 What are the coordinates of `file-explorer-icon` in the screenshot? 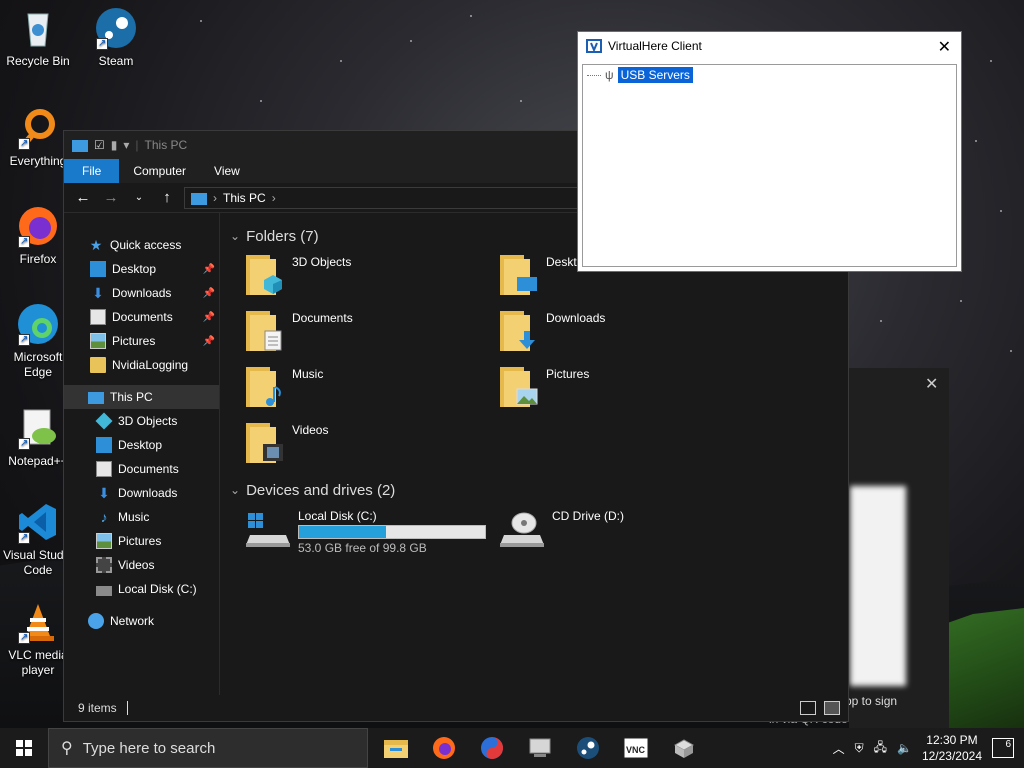 It's located at (396, 749).